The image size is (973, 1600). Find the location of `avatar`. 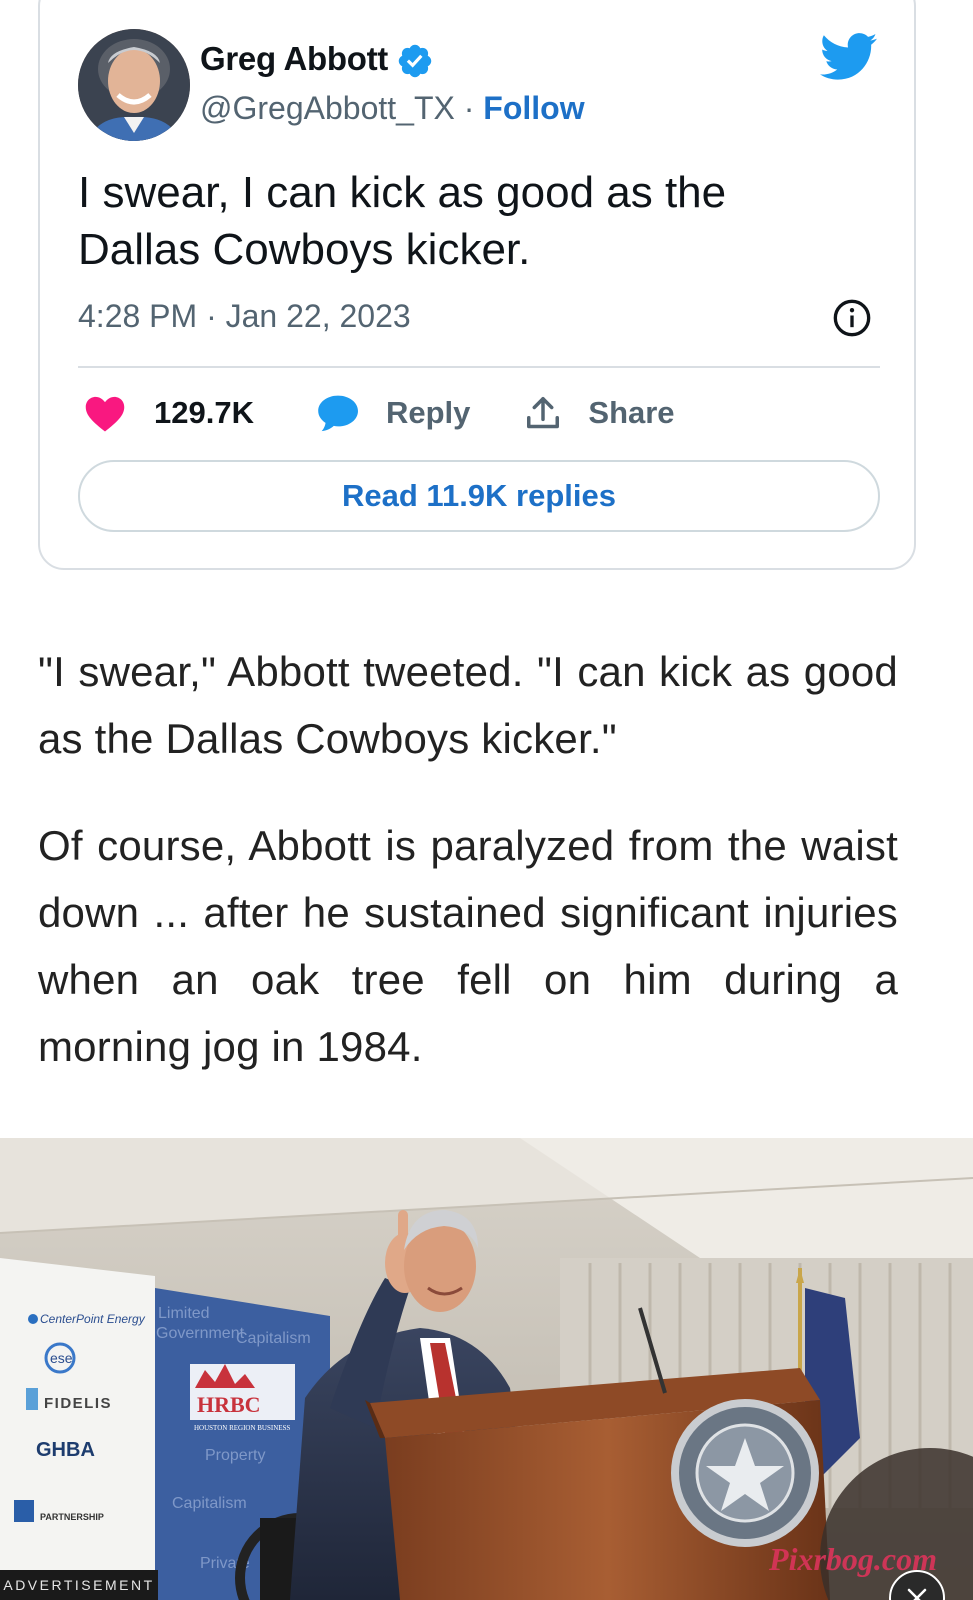

avatar is located at coordinates (134, 85).